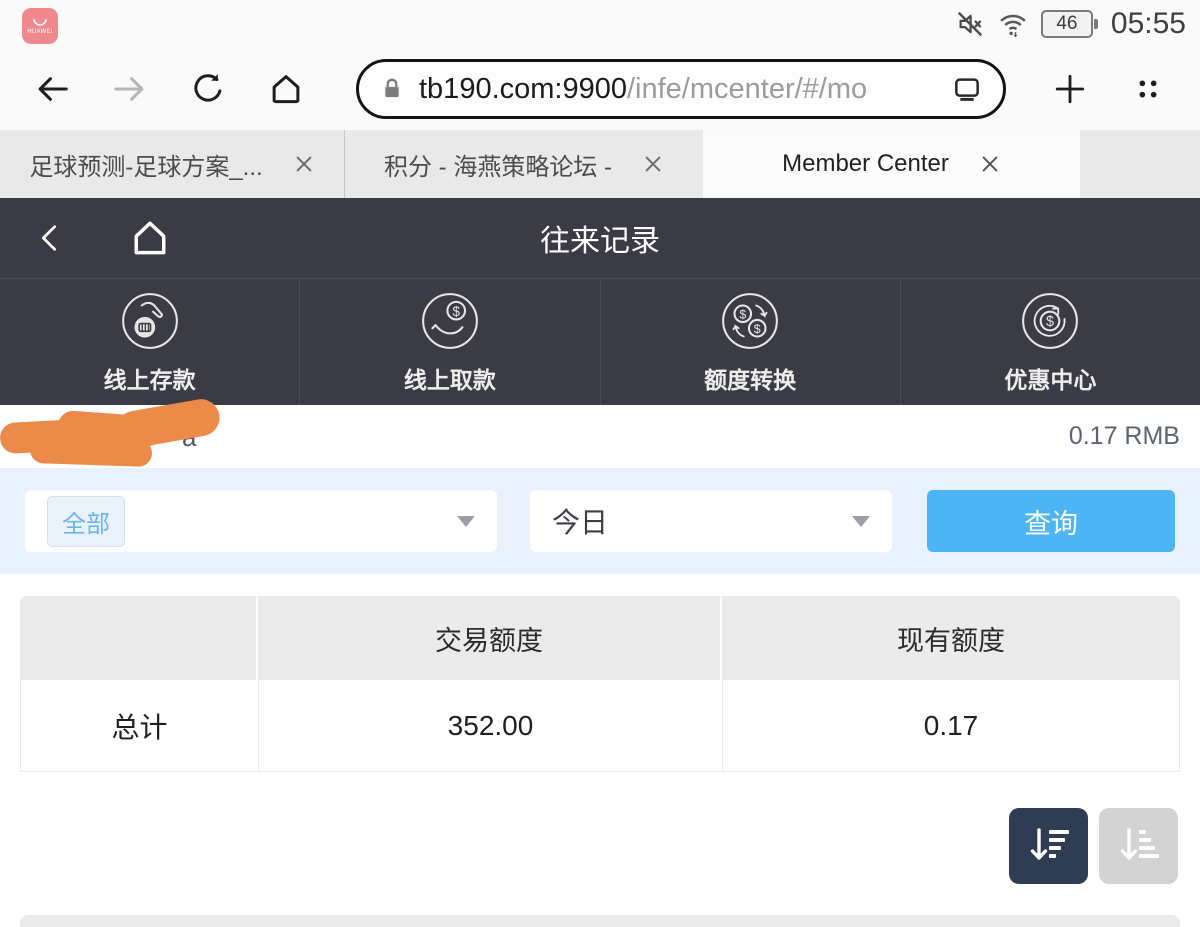  I want to click on desktop-mode-icon, so click(967, 89).